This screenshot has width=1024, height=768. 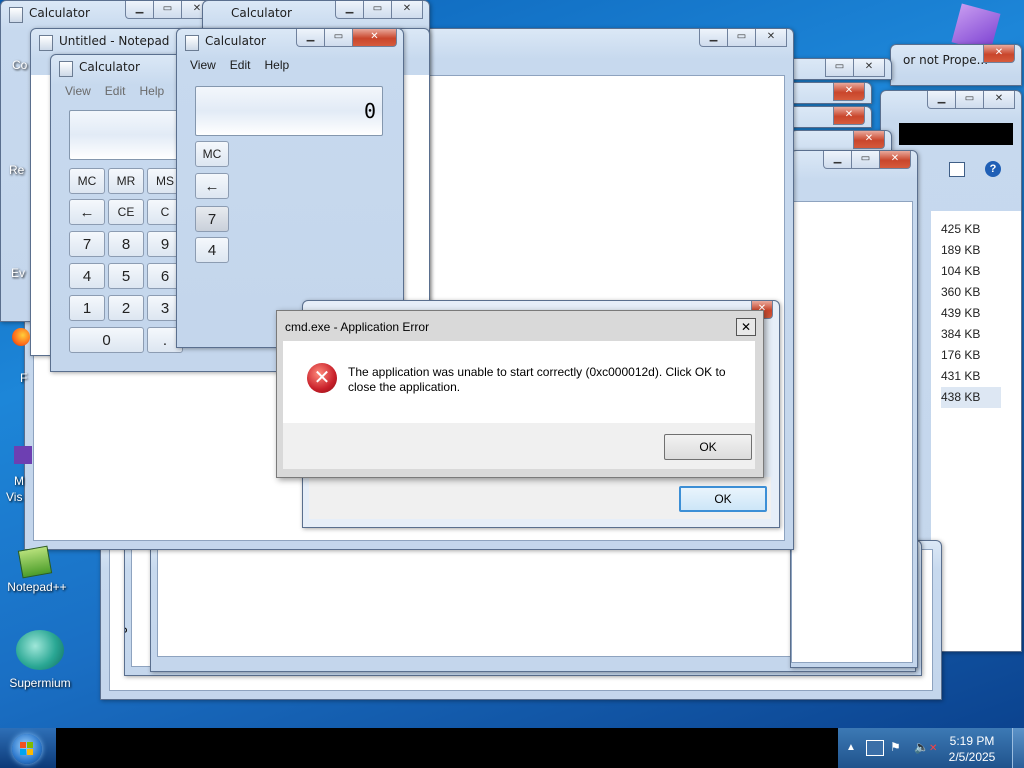 What do you see at coordinates (723, 499) in the screenshot?
I see `back-ok-button: OK` at bounding box center [723, 499].